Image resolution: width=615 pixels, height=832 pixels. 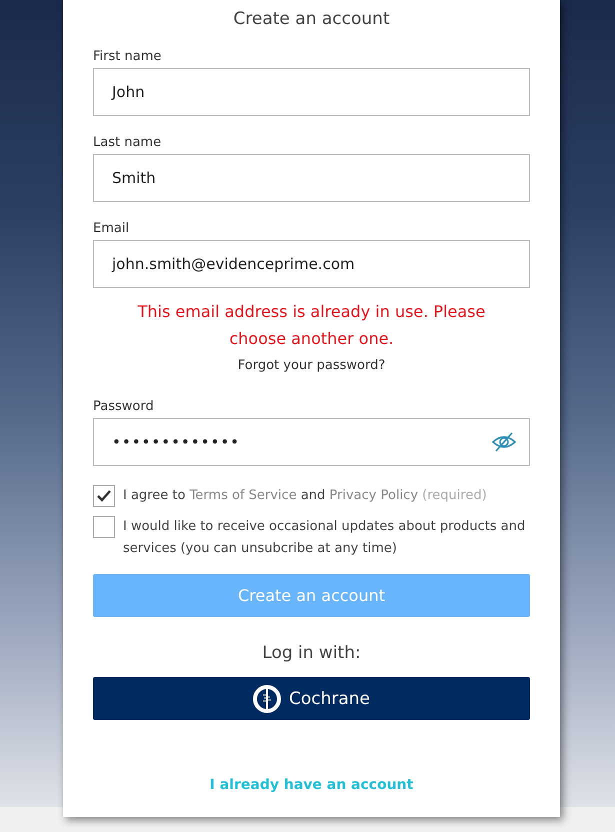 I want to click on input-field: John, so click(x=311, y=92).